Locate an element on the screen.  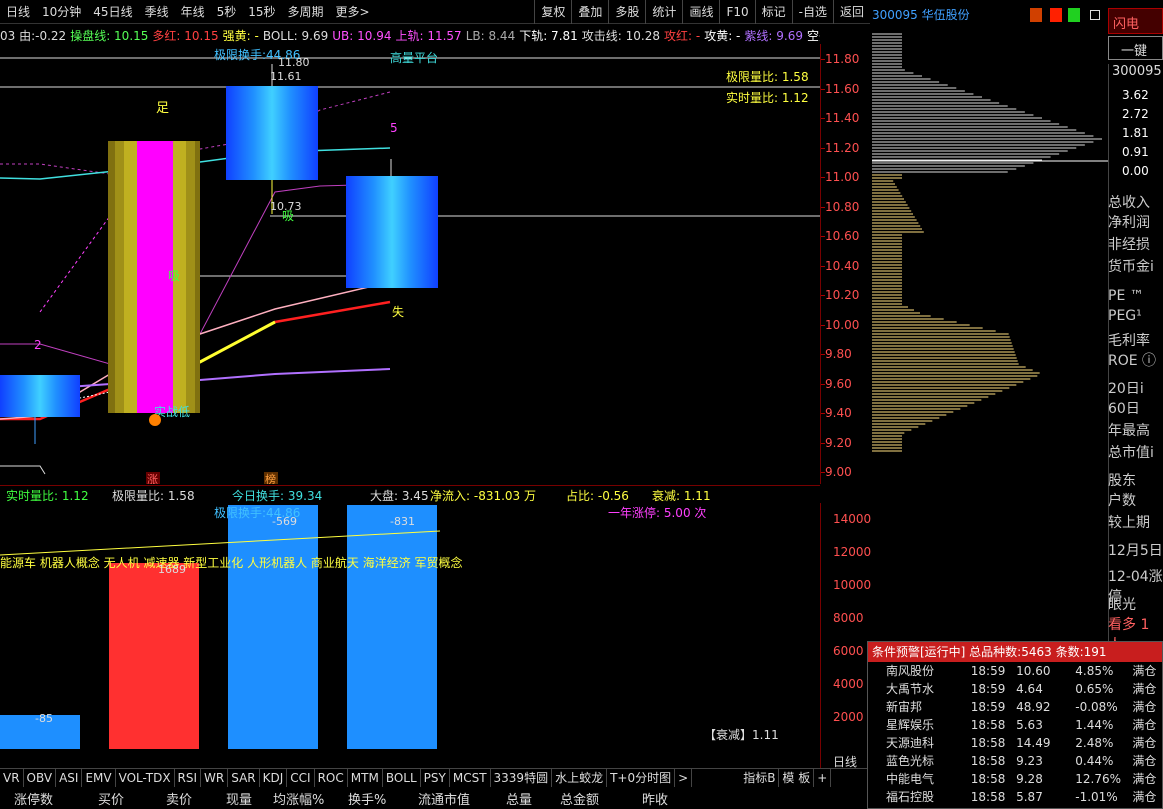
price-tick: 11.00 is located at coordinates (842, 177).